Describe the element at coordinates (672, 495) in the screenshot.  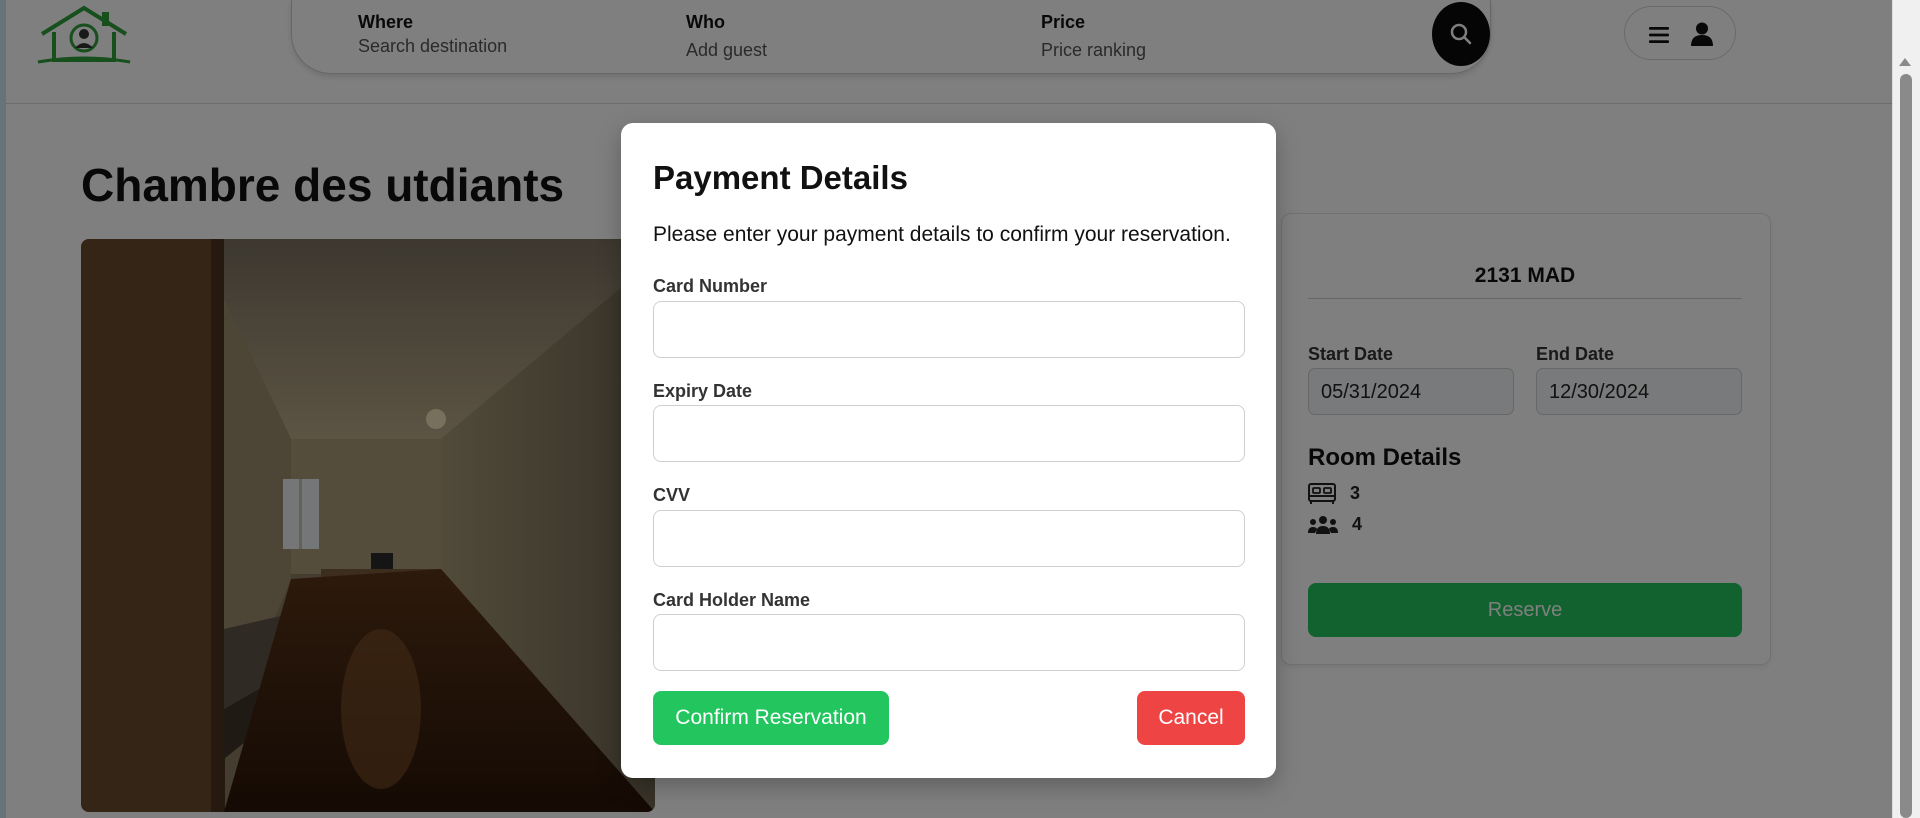
I see `cvv-label: CVV` at that location.